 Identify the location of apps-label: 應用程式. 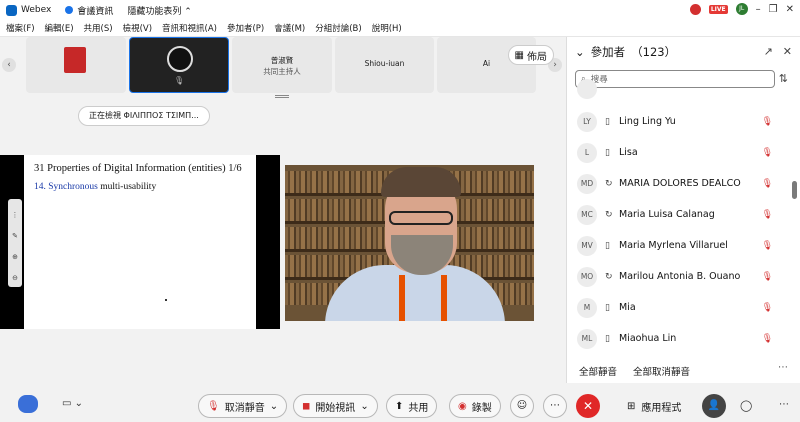
(661, 408).